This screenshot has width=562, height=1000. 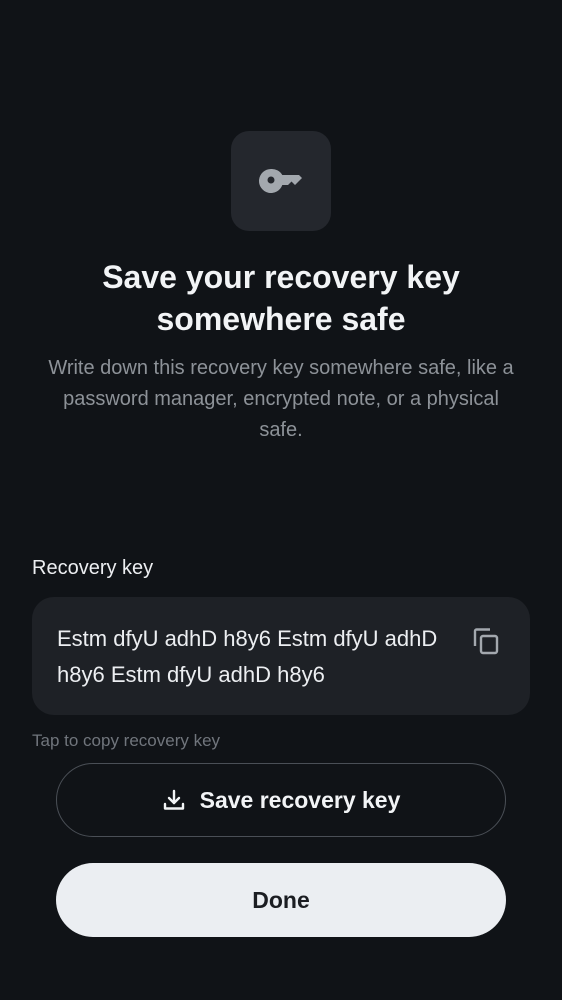 I want to click on key-icon-tile, so click(x=281, y=181).